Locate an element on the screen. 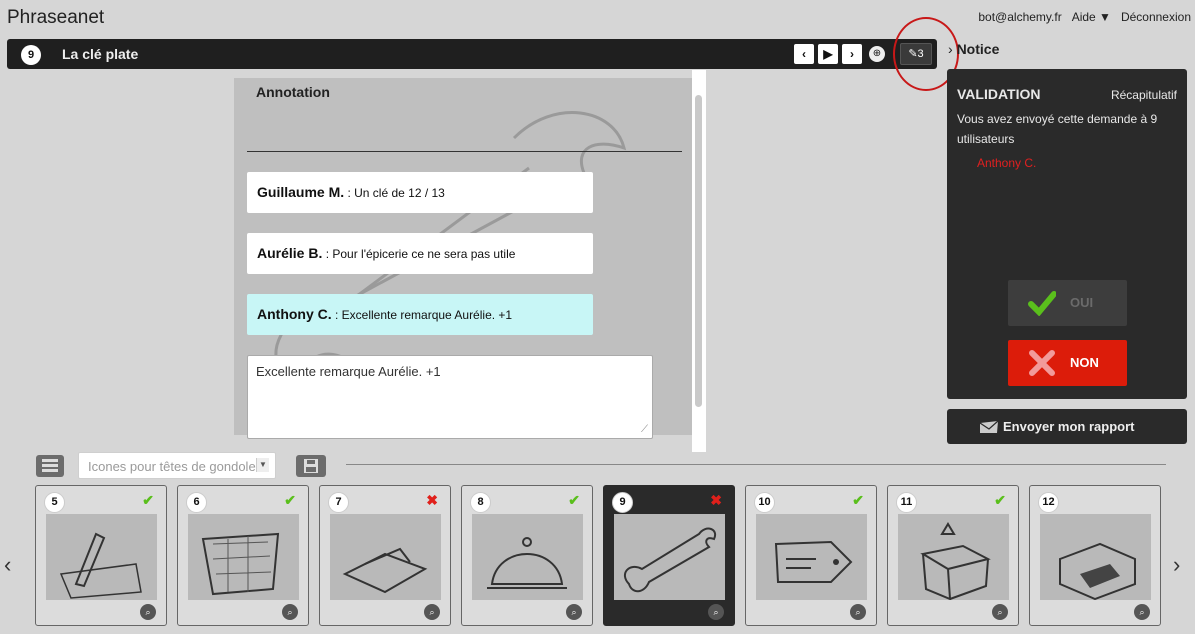 Image resolution: width=1195 pixels, height=634 pixels. approve-label: OUI is located at coordinates (1082, 302).